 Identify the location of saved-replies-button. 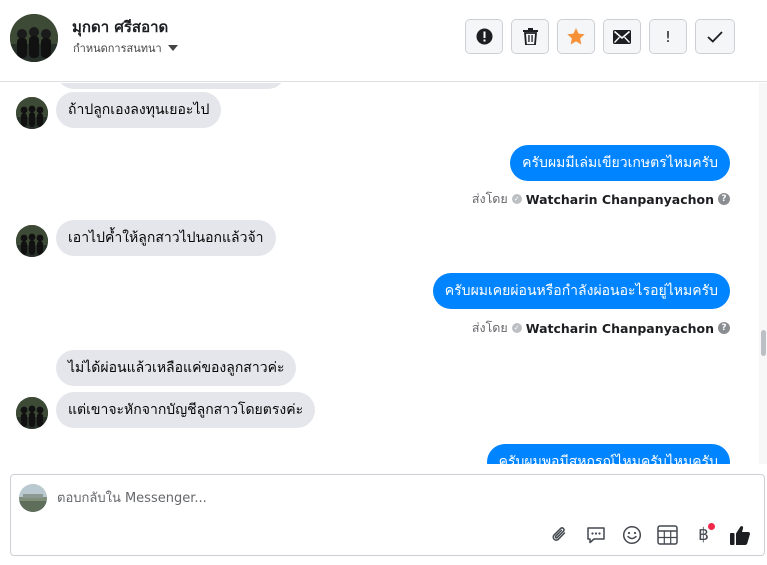
(595, 535).